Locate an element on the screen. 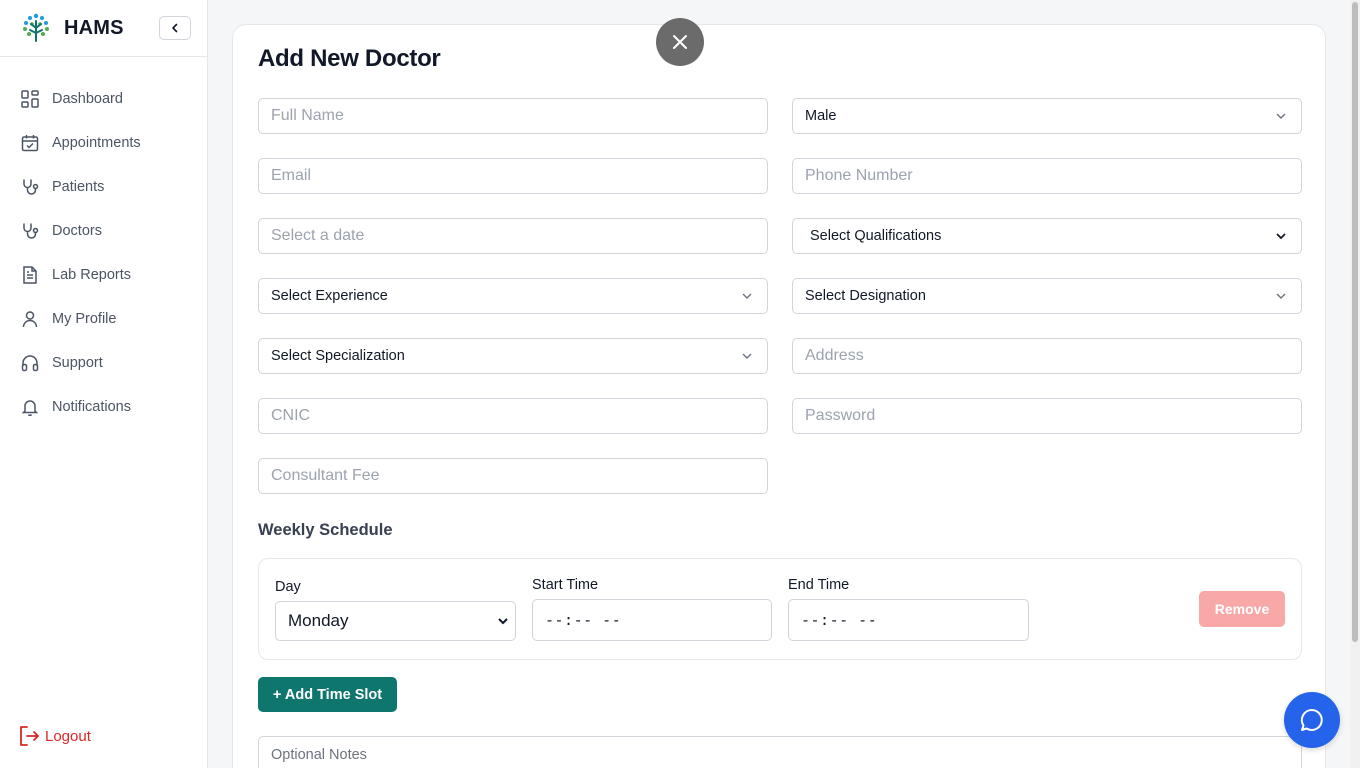 Image resolution: width=1360 pixels, height=768 pixels. email-field is located at coordinates (513, 176).